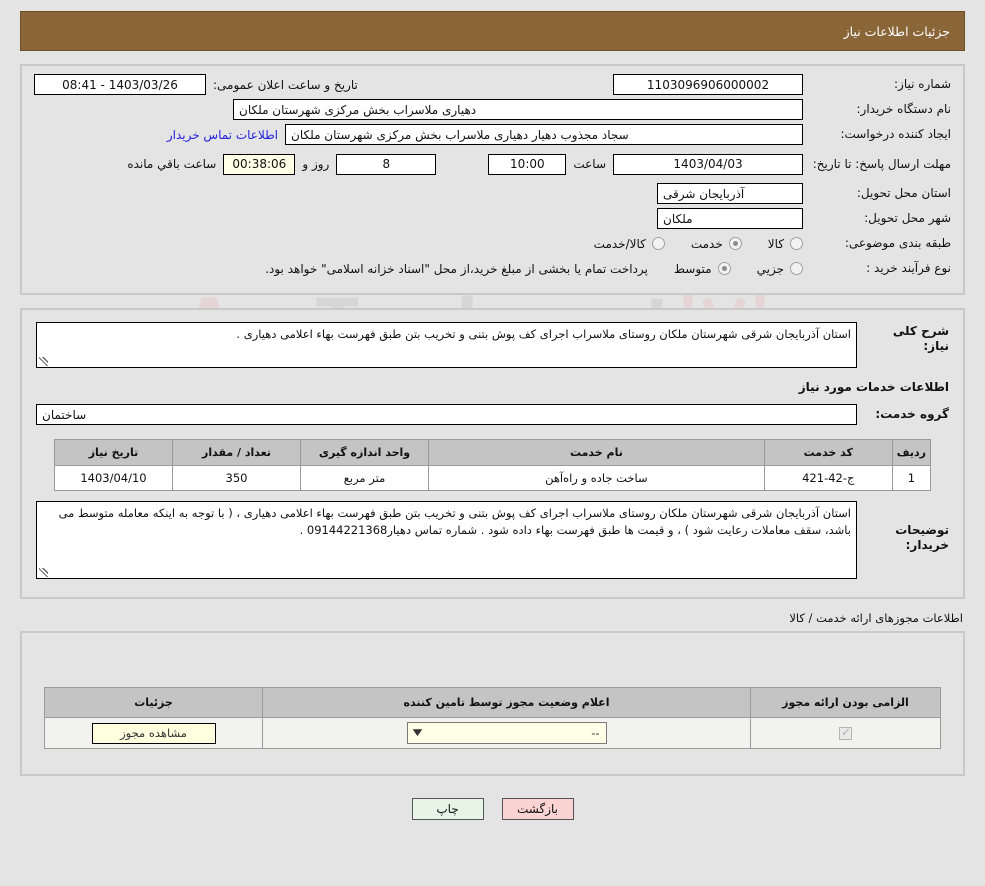 The image size is (985, 886). What do you see at coordinates (492, 809) in the screenshot?
I see `footer-buttons: بازگشت چاپ` at bounding box center [492, 809].